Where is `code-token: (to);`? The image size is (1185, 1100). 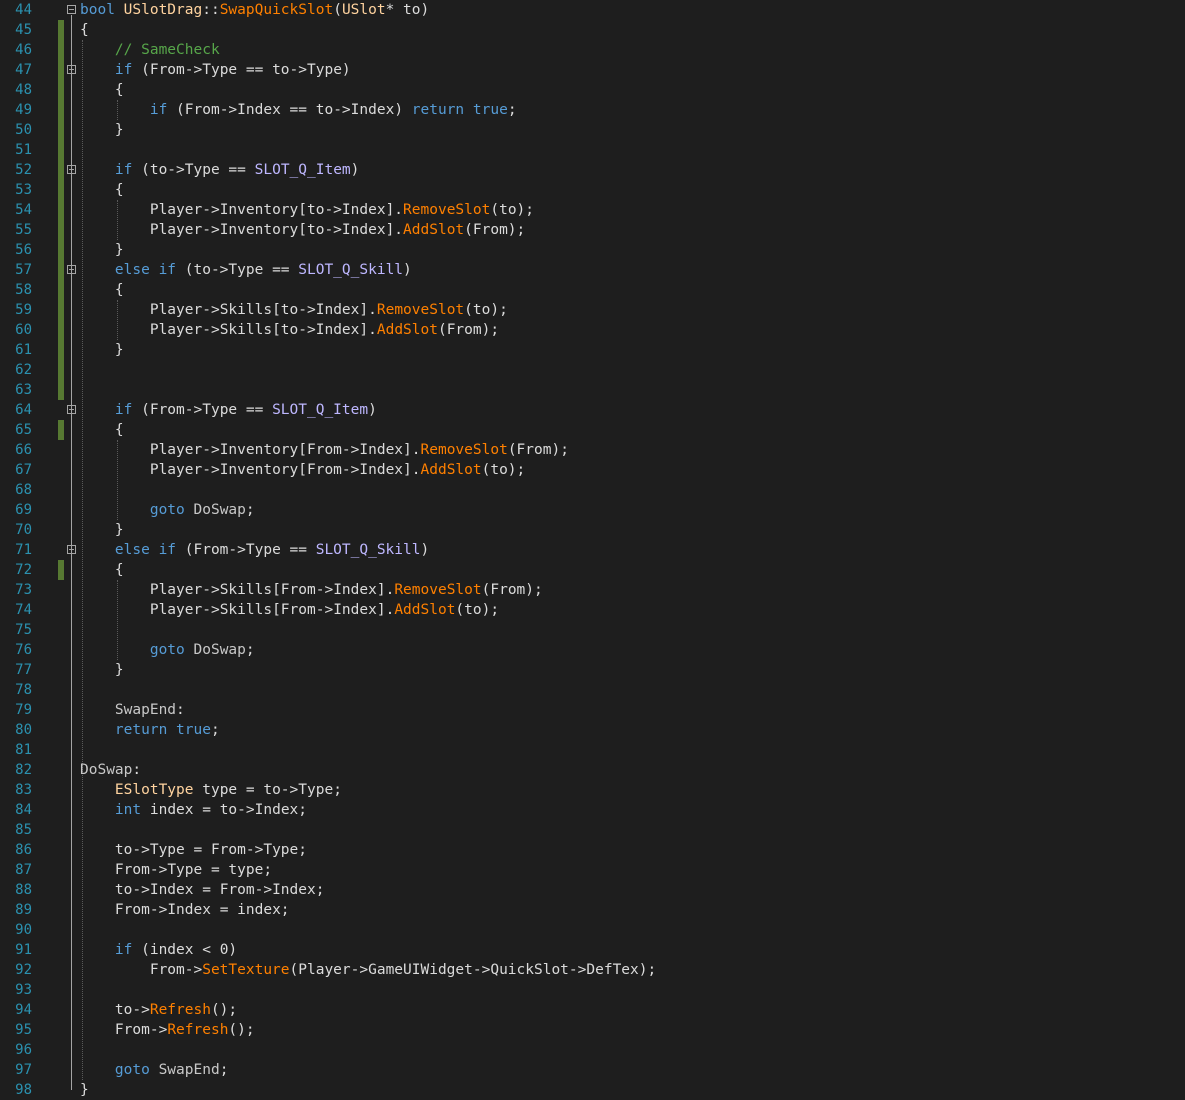
code-token: (to); is located at coordinates (477, 610).